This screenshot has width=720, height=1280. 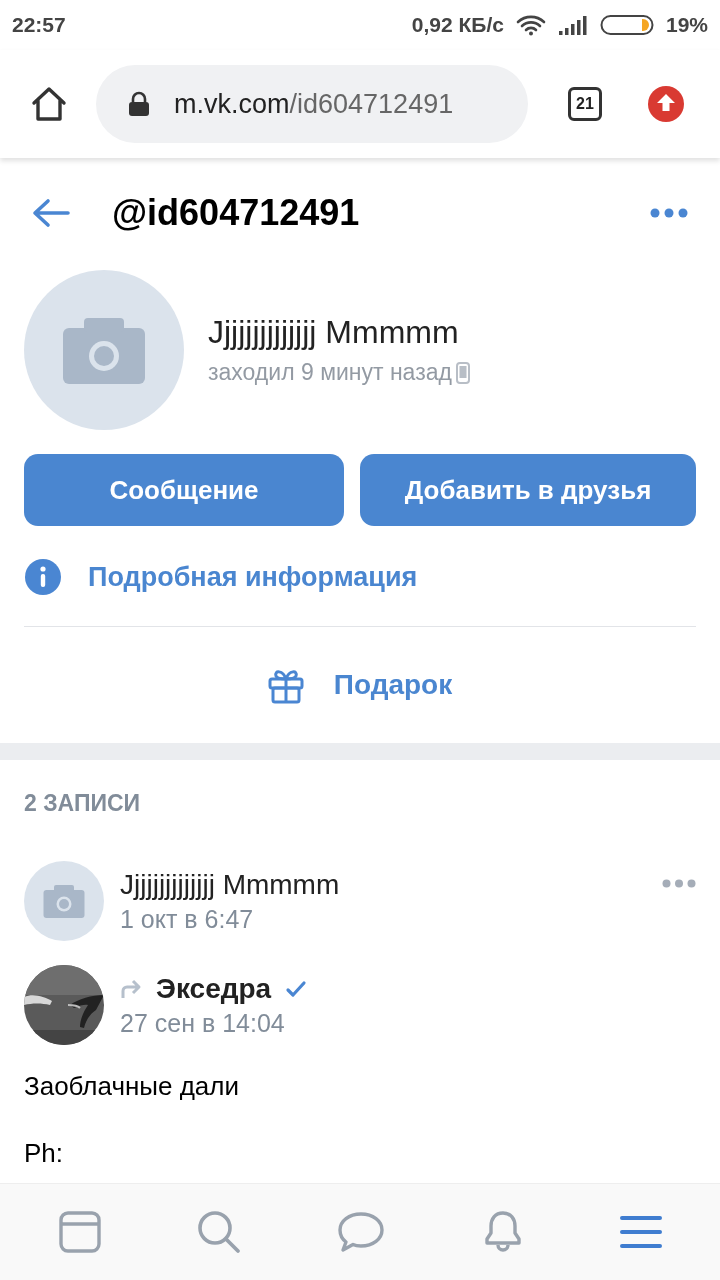 What do you see at coordinates (132, 1086) in the screenshot?
I see `post-text: Заоблачные дали` at bounding box center [132, 1086].